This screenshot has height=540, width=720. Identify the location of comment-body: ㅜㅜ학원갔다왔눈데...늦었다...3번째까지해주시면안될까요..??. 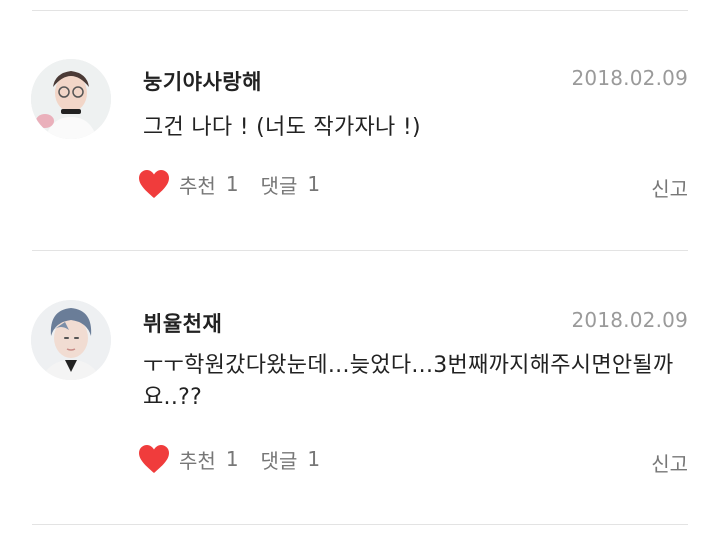
(408, 381).